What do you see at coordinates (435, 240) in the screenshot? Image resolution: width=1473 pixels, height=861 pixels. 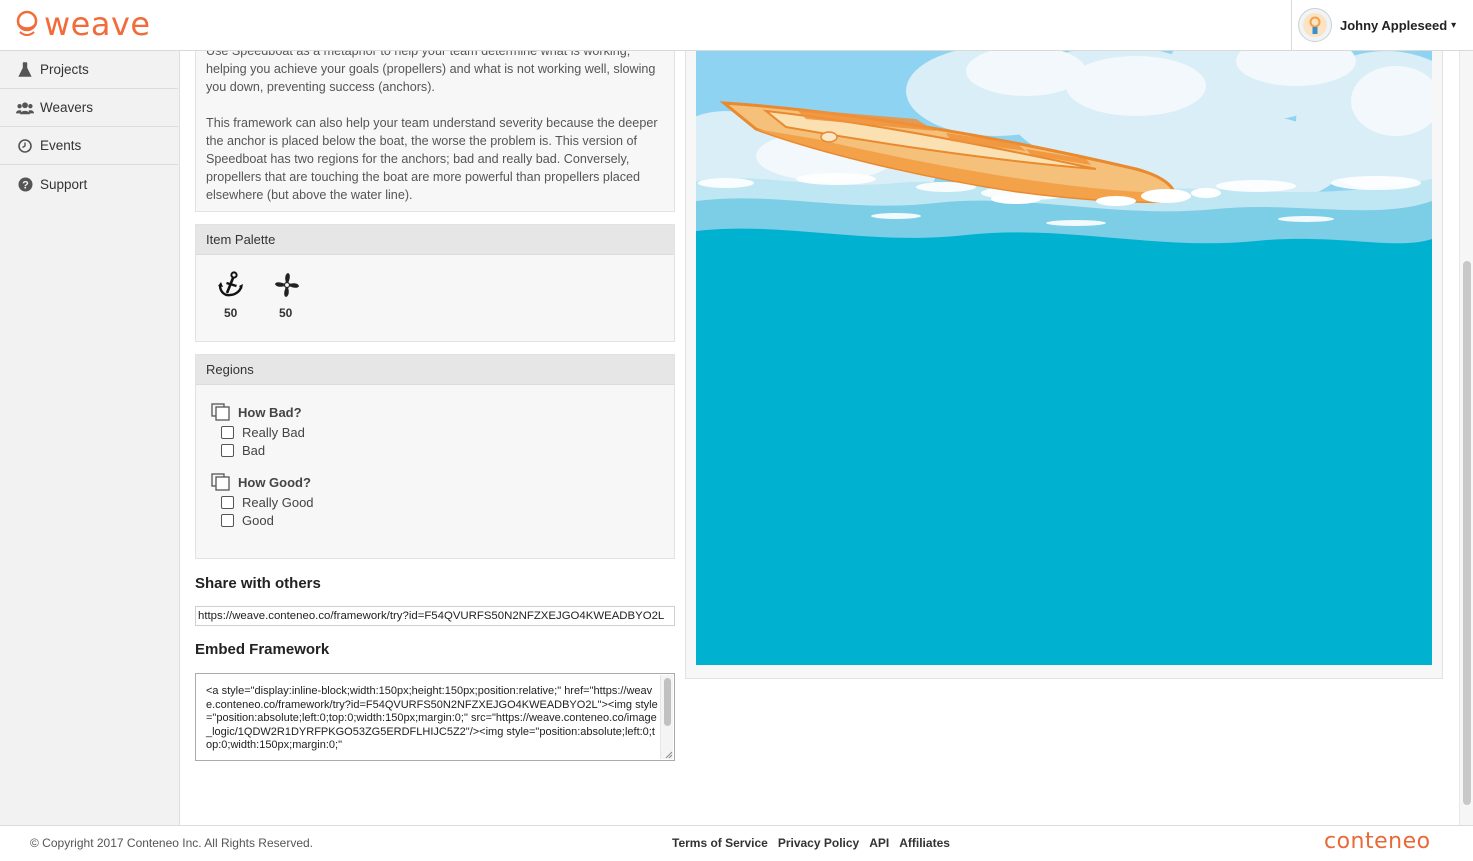 I see `item-palette-title: Item Palette` at bounding box center [435, 240].